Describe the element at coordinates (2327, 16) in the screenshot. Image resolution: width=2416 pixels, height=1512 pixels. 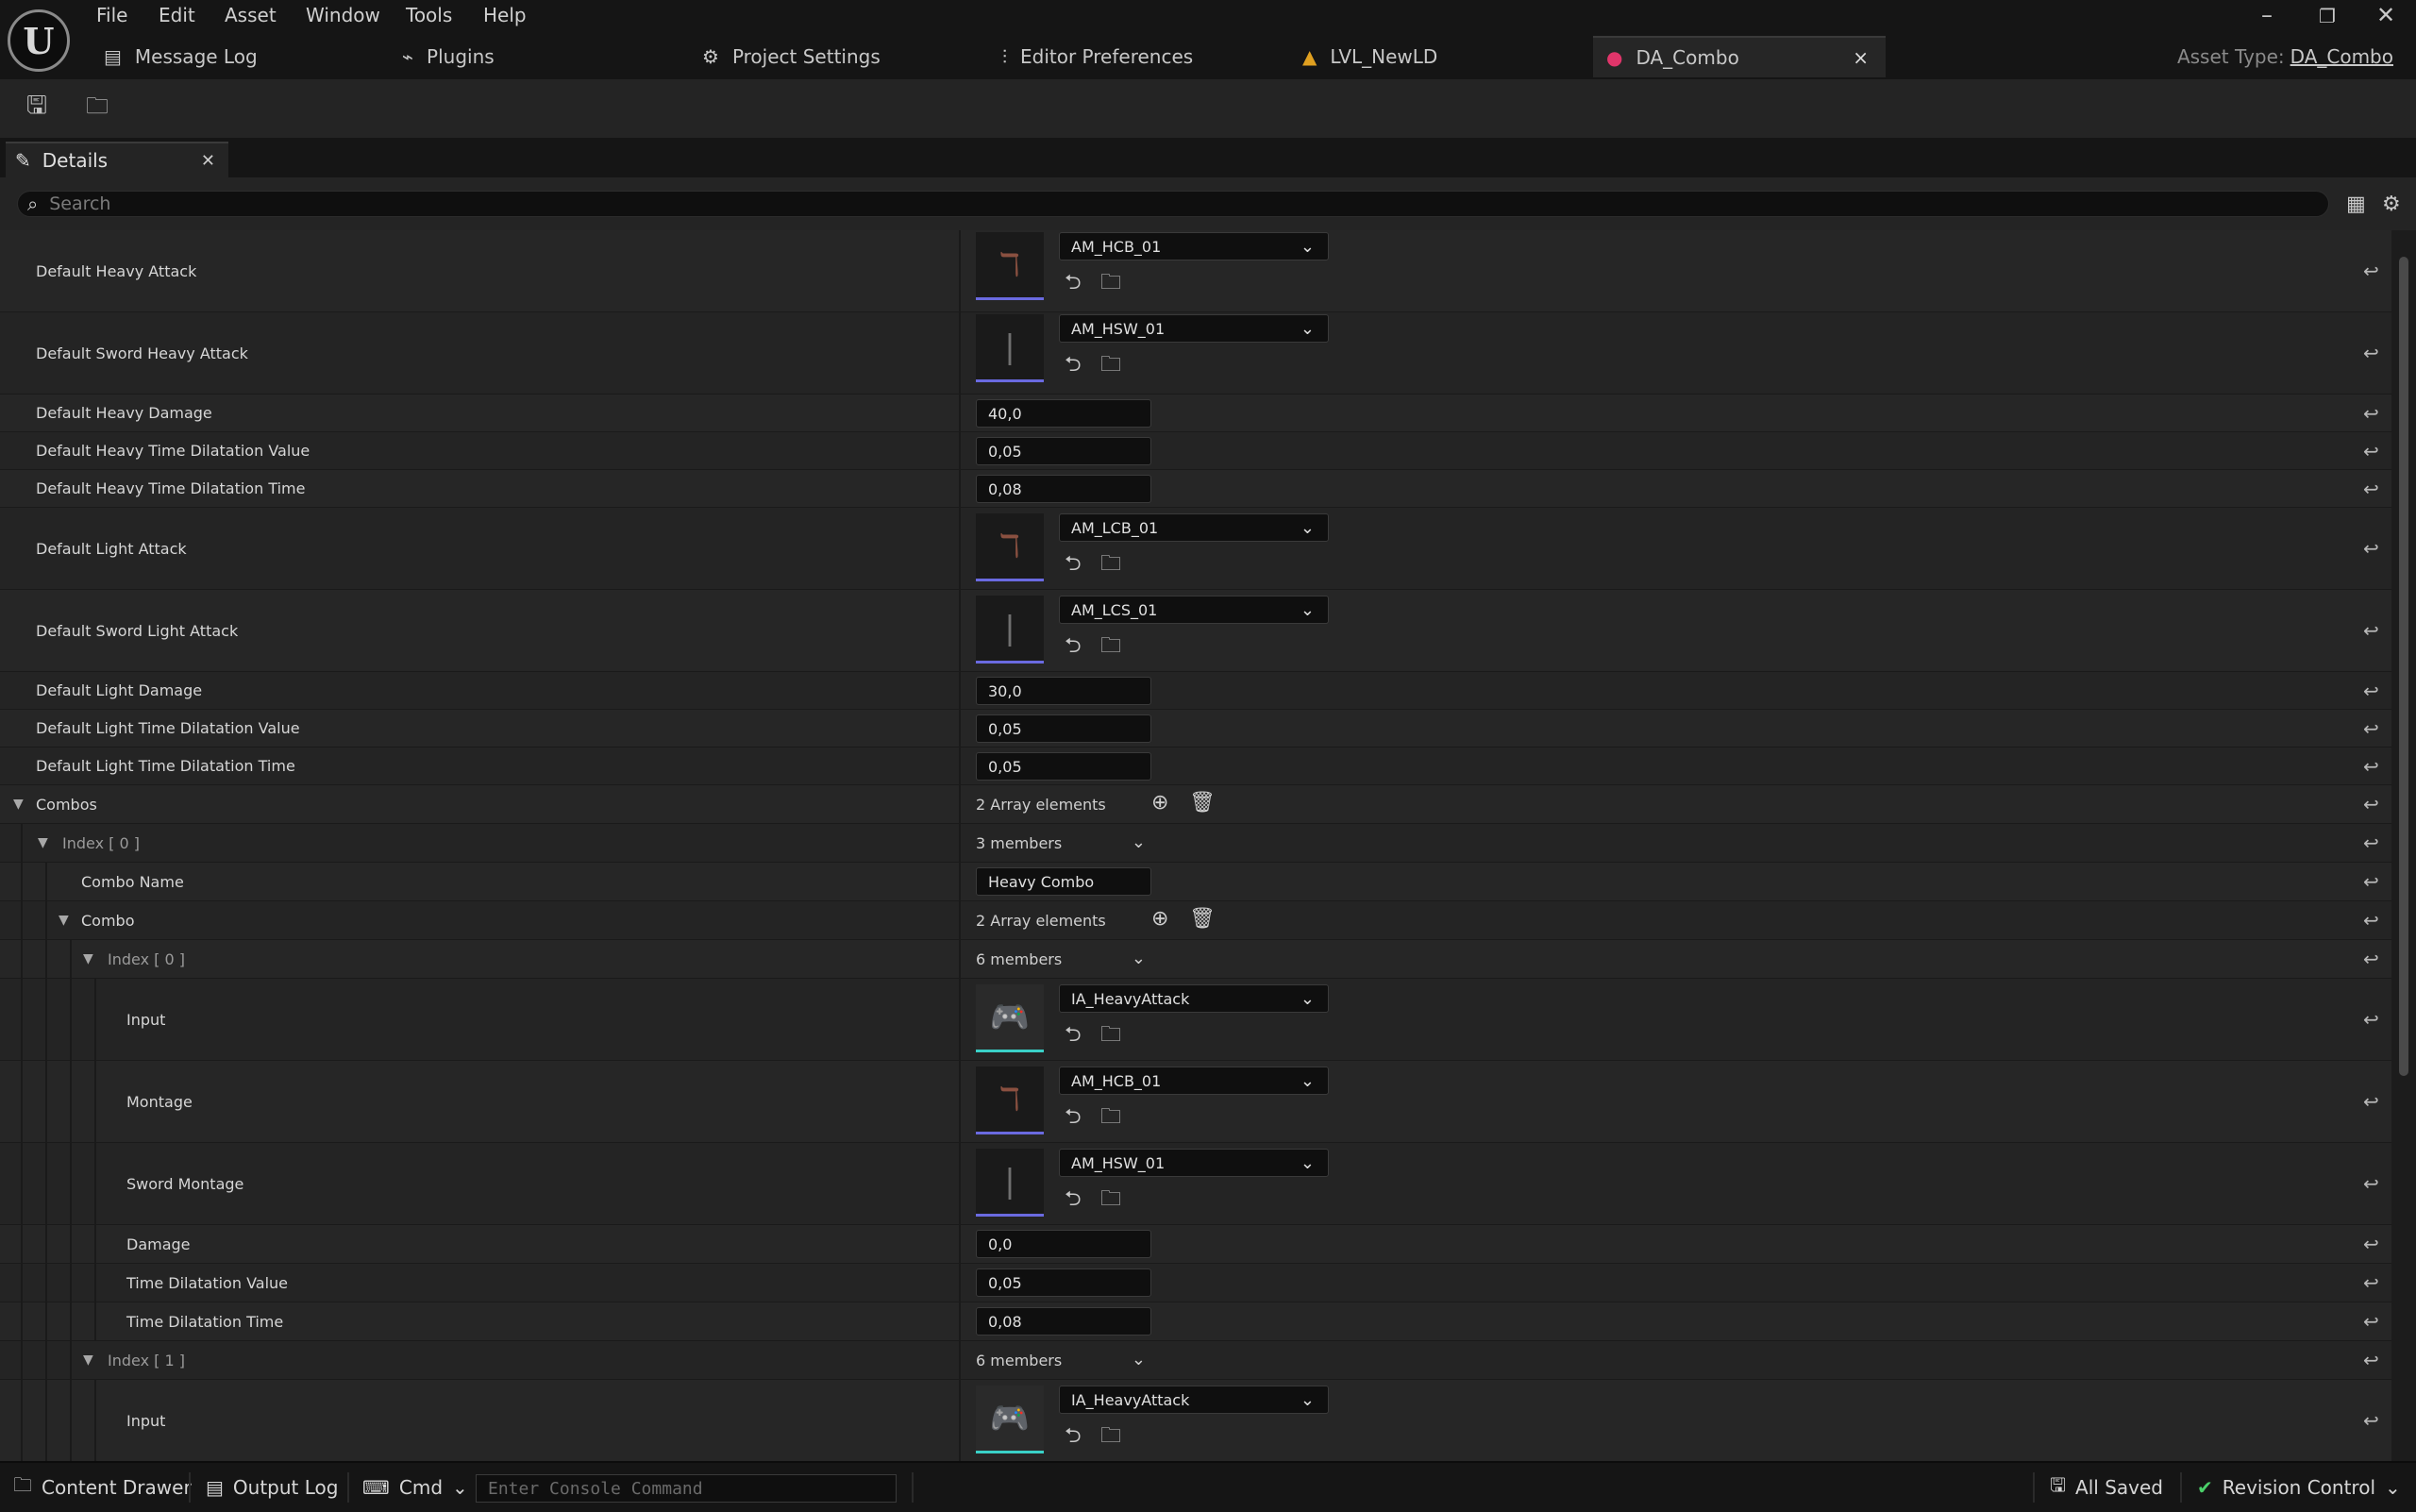
I see `restore-icon: ❐` at that location.